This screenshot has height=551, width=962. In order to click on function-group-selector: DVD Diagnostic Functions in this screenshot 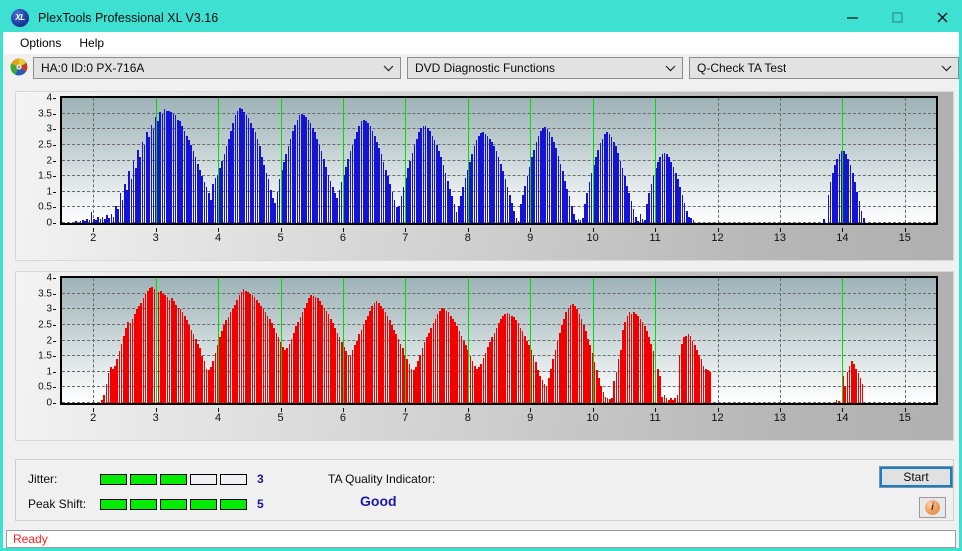, I will do `click(545, 68)`.